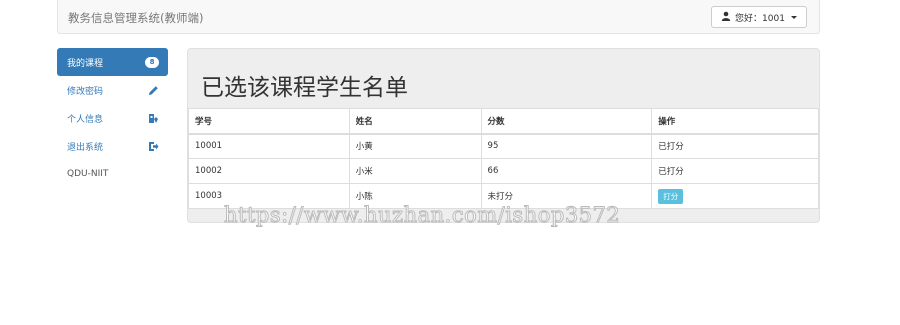 The width and height of the screenshot is (900, 325). I want to click on table-header-row: 学号 姓名 分数 操作, so click(503, 121).